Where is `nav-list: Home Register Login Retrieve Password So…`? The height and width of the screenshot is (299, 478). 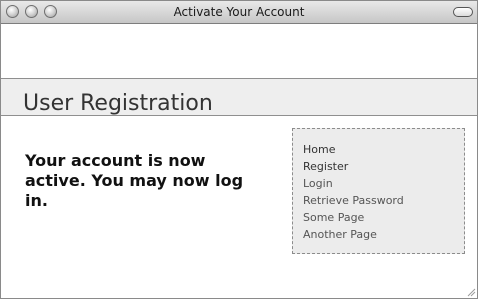
nav-list: Home Register Login Retrieve Password So… is located at coordinates (383, 192).